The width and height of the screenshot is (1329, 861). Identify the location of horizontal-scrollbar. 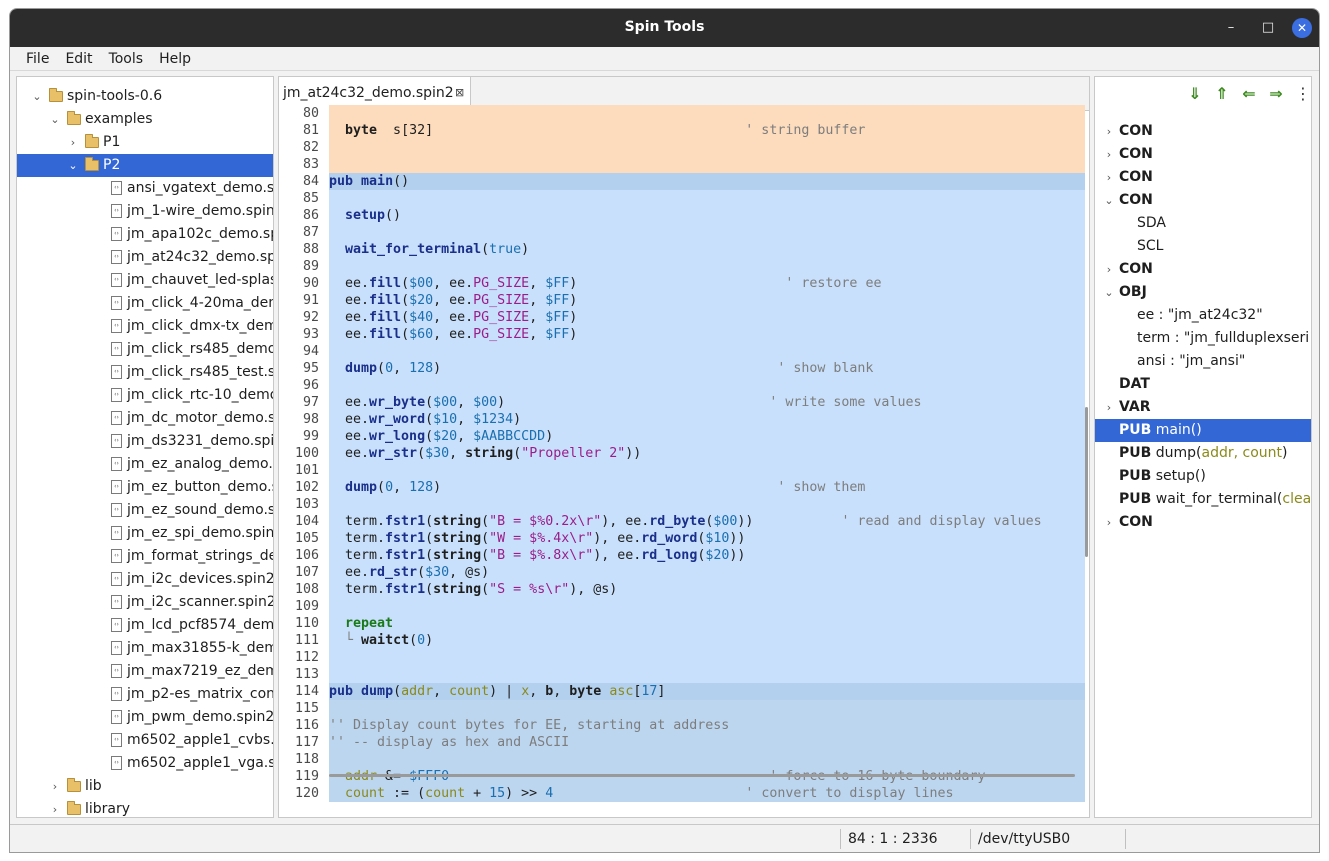
(702, 775).